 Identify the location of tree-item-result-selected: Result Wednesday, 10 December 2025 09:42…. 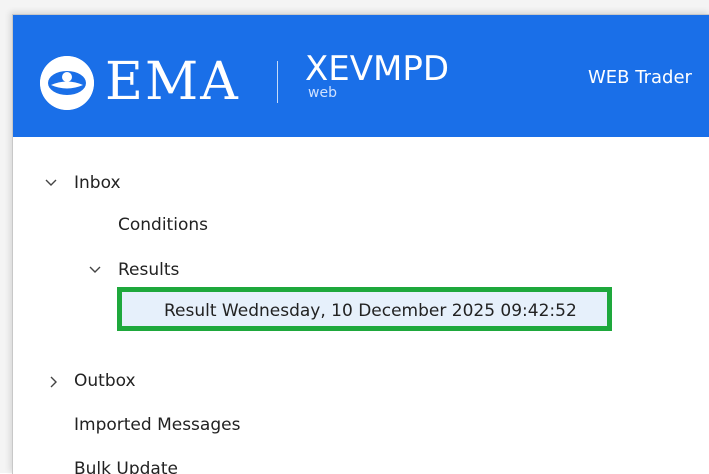
(364, 309).